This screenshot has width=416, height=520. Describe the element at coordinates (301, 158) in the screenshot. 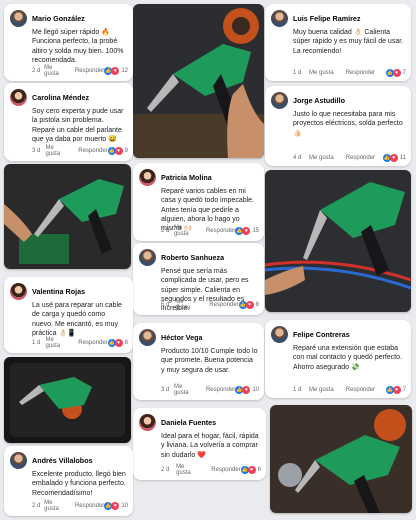

I see `comment-time: 4 d` at that location.